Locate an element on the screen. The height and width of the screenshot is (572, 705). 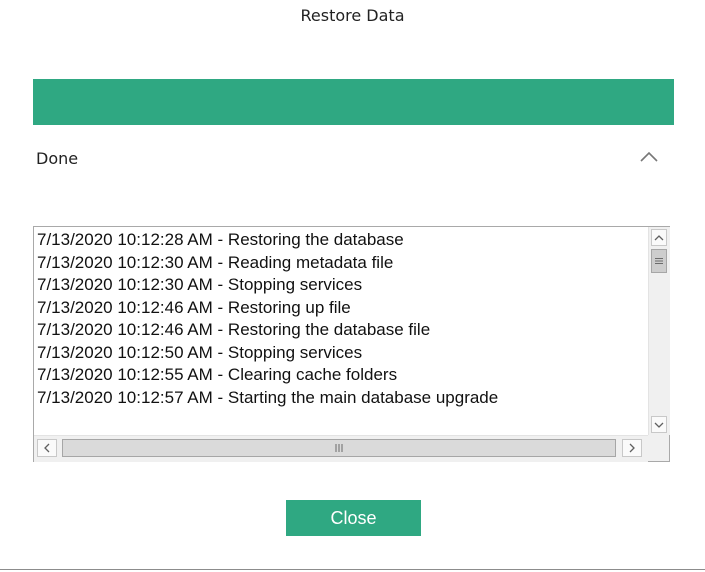
vertical-scroll-thumb is located at coordinates (659, 261).